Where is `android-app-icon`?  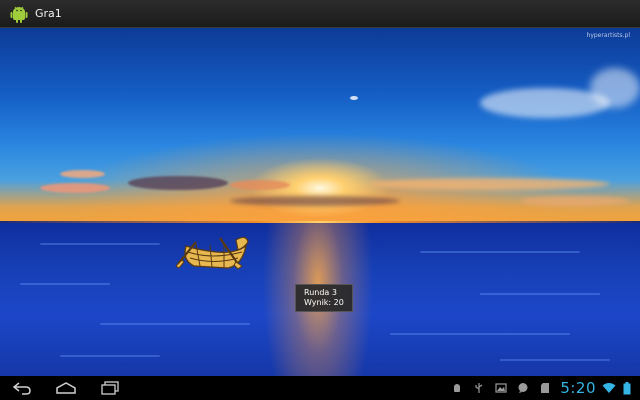
android-app-icon is located at coordinates (19, 14).